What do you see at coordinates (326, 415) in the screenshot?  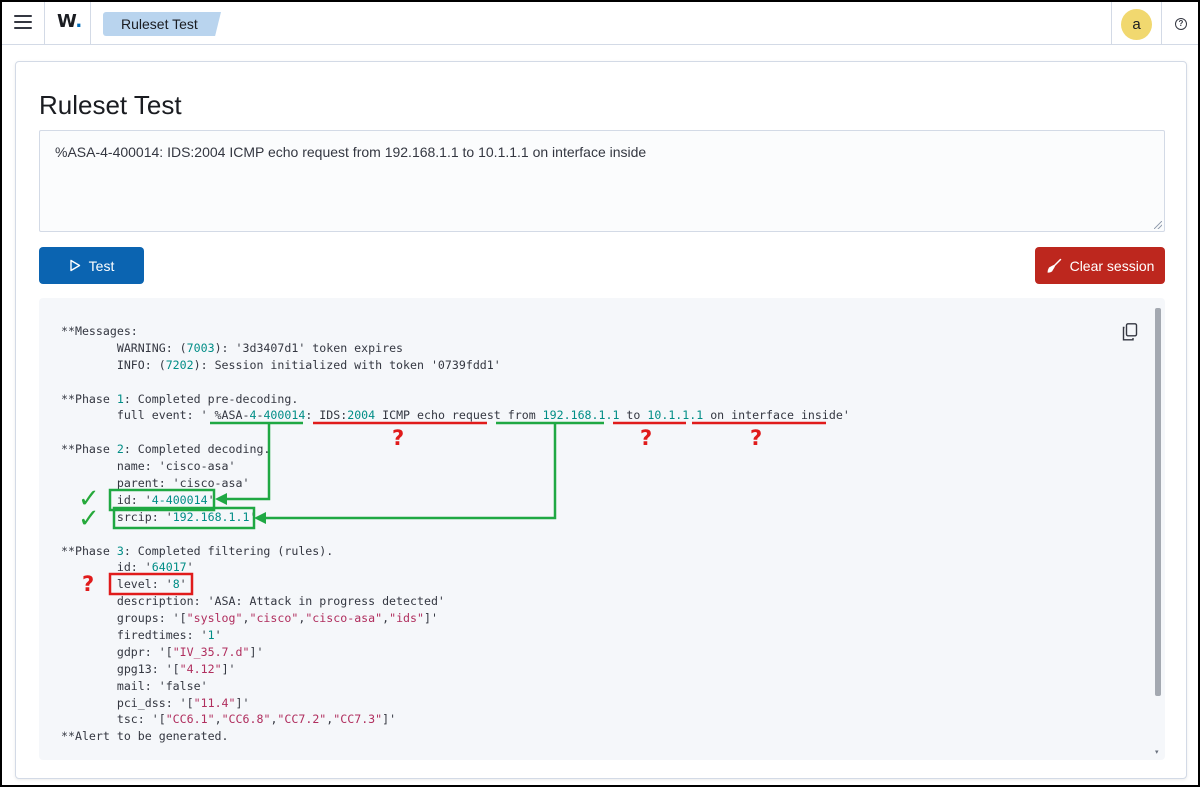 I see `output-text: : IDS:` at bounding box center [326, 415].